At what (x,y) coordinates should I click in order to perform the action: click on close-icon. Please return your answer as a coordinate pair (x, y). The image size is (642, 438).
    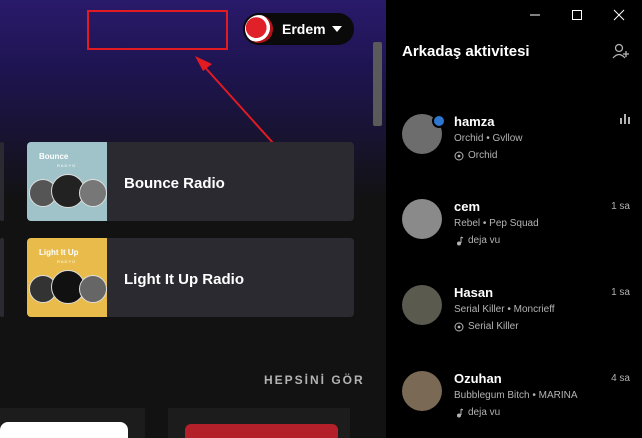
    Looking at the image, I should click on (619, 15).